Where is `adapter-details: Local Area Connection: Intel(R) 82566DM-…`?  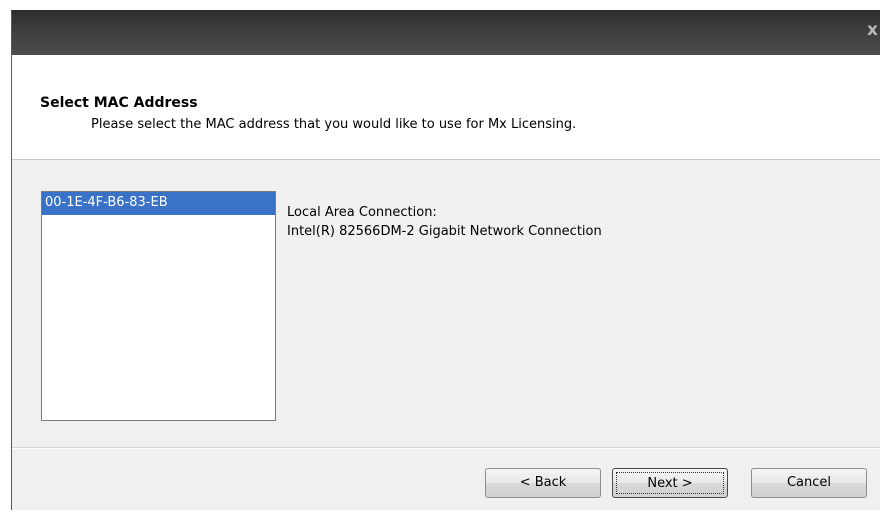 adapter-details: Local Area Connection: Intel(R) 82566DM-… is located at coordinates (444, 222).